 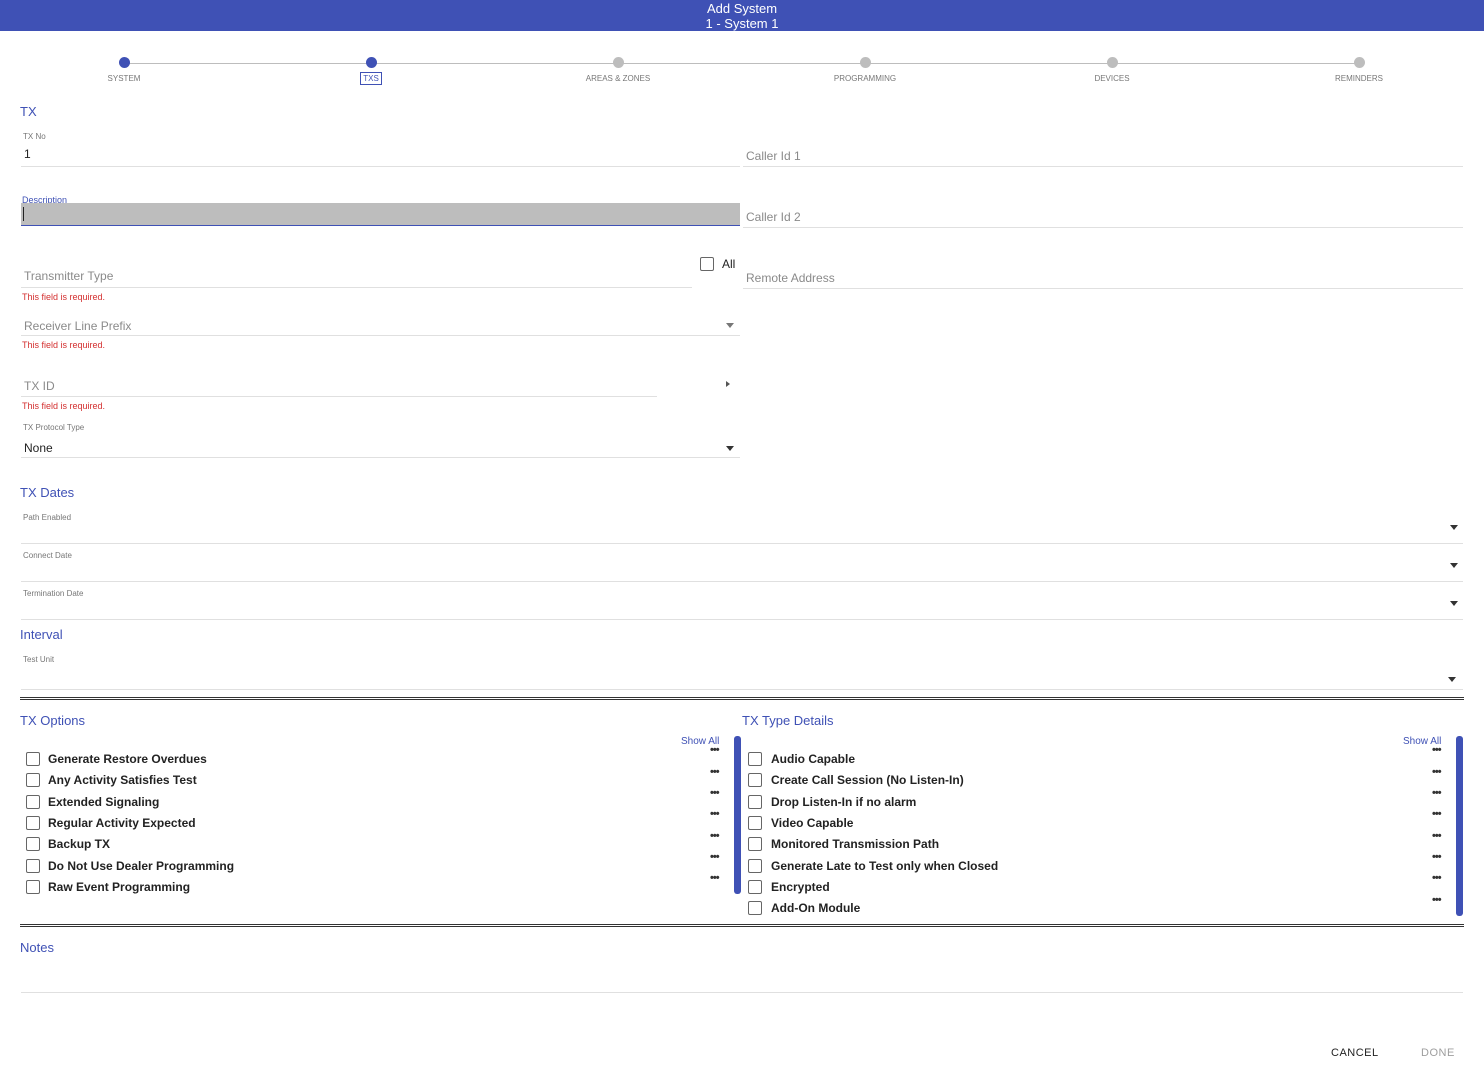 What do you see at coordinates (23, 214) in the screenshot?
I see `text-cursor` at bounding box center [23, 214].